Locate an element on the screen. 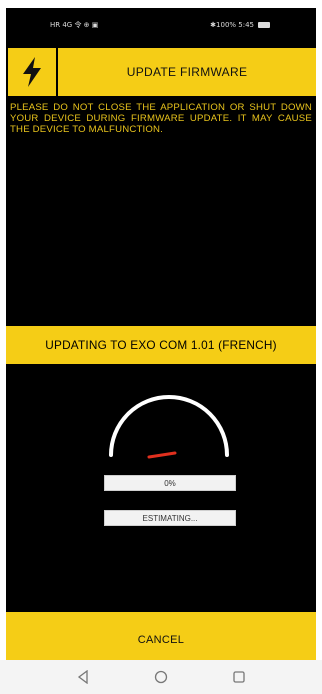 The height and width of the screenshot is (694, 322). recents-square-icon is located at coordinates (239, 677).